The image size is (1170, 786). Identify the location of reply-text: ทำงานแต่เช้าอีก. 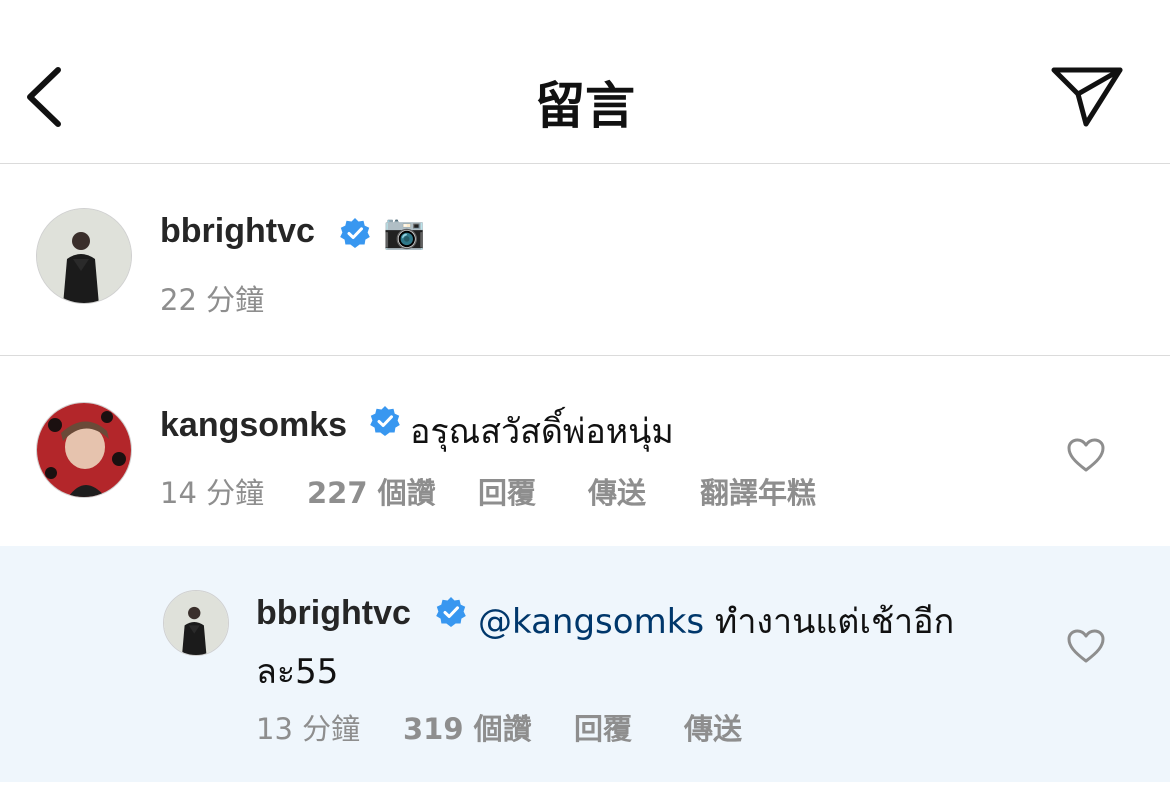
(834, 622).